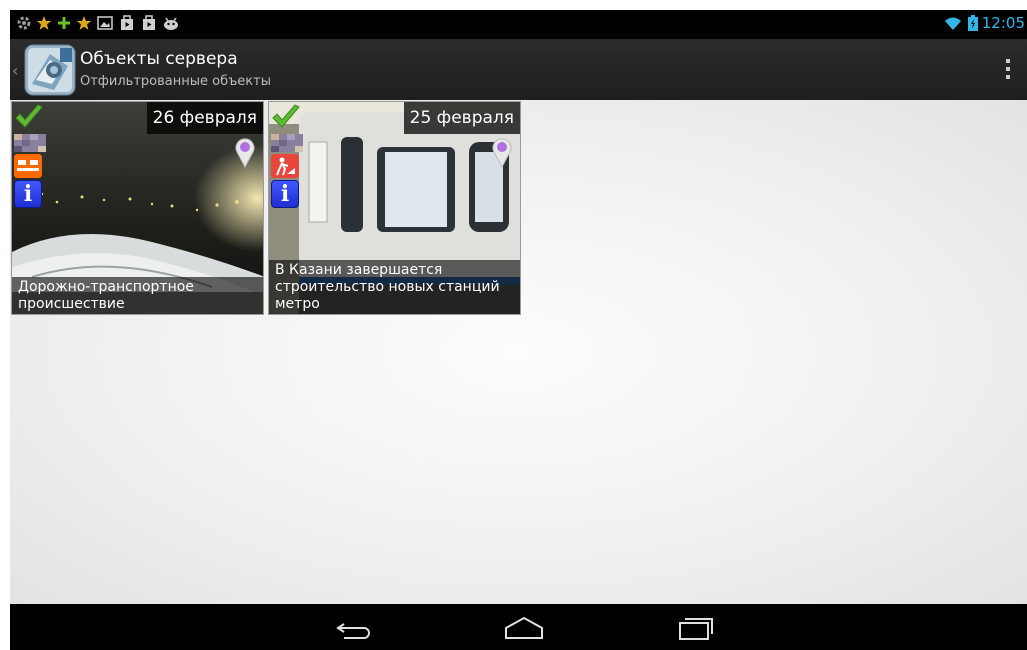 The height and width of the screenshot is (650, 1027). I want to click on page-title: Объекты сервера, so click(159, 59).